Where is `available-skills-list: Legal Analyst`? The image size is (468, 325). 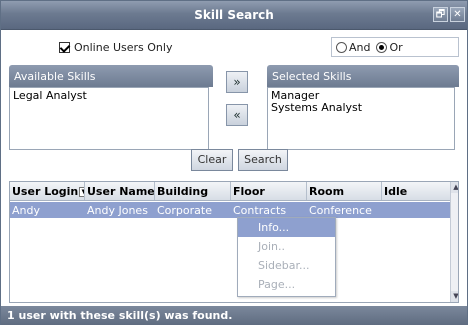
available-skills-list: Legal Analyst is located at coordinates (109, 118).